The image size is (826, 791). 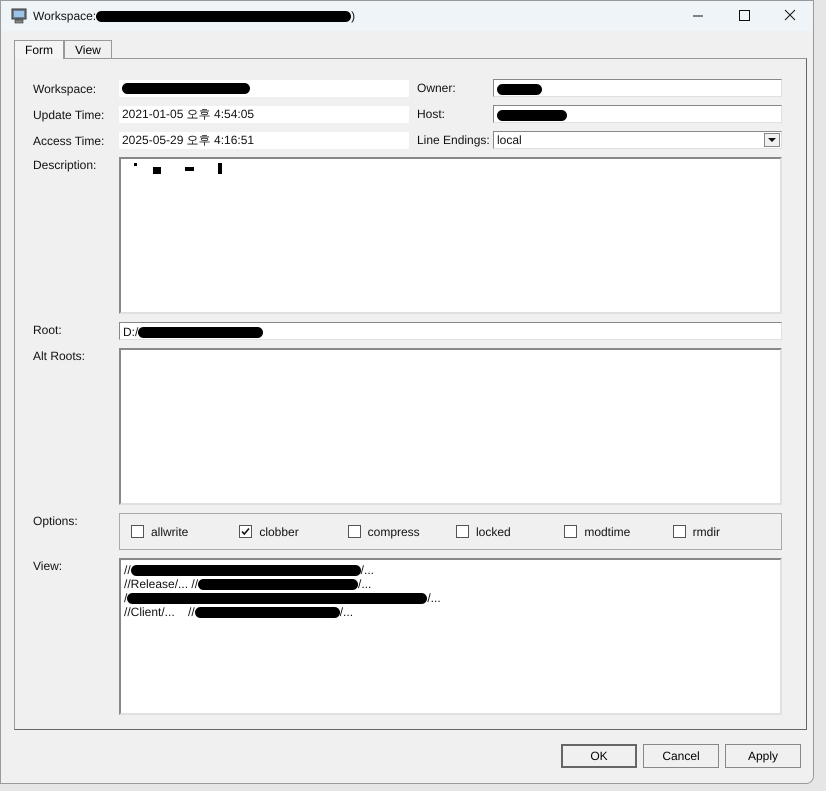 I want to click on host-field, so click(x=637, y=114).